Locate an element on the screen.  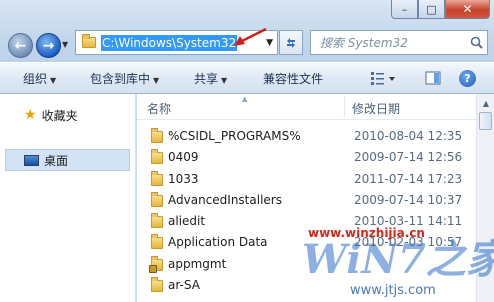
file-name: ar-SA is located at coordinates (184, 285).